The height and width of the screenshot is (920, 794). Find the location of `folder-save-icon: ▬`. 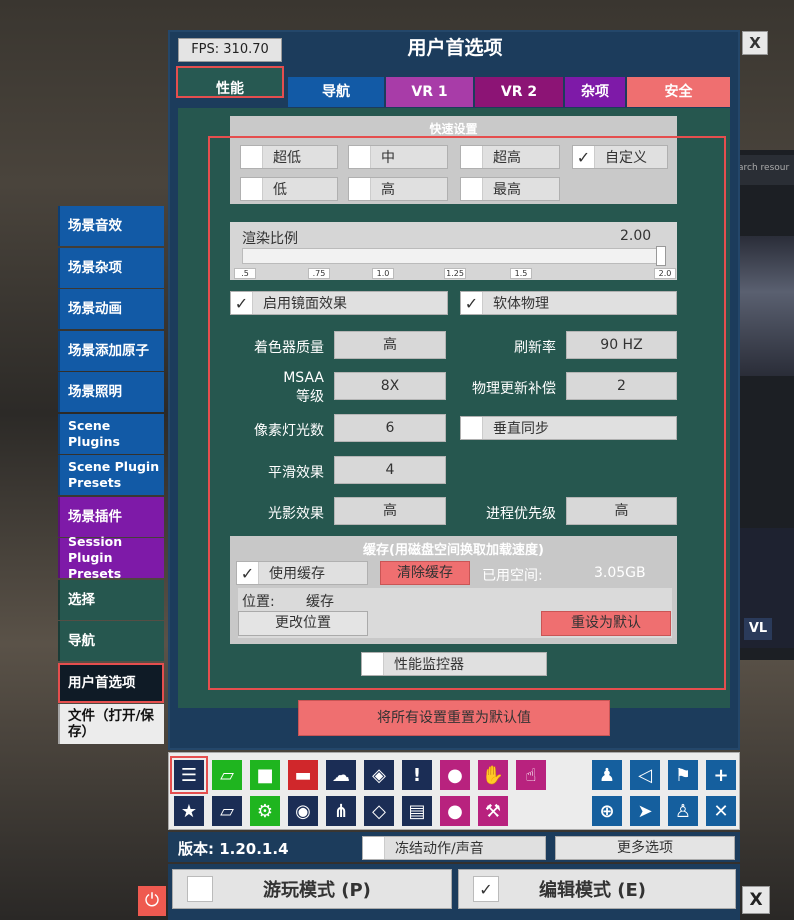

folder-save-icon: ▬ is located at coordinates (303, 775).